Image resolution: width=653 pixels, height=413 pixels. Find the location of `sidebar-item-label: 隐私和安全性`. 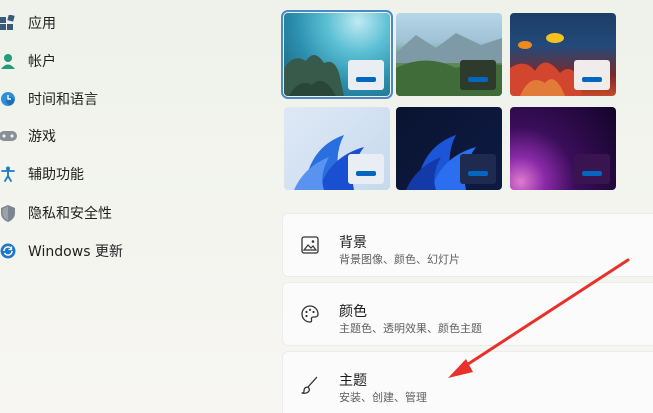

sidebar-item-label: 隐私和安全性 is located at coordinates (70, 214).